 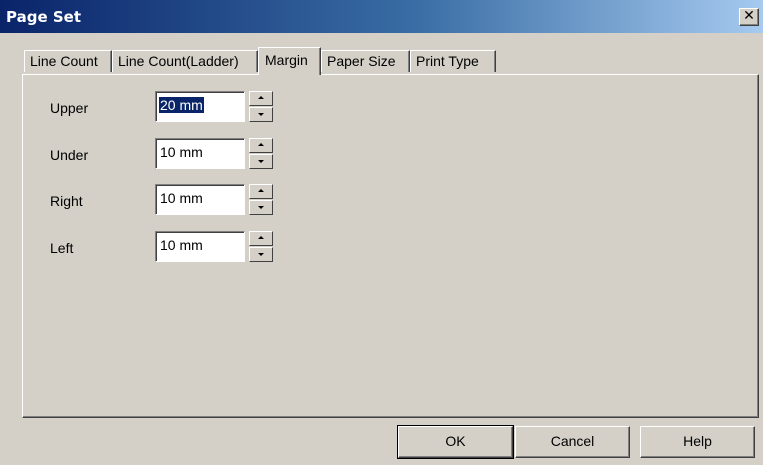 I want to click on window-title: Page Set, so click(x=43, y=17).